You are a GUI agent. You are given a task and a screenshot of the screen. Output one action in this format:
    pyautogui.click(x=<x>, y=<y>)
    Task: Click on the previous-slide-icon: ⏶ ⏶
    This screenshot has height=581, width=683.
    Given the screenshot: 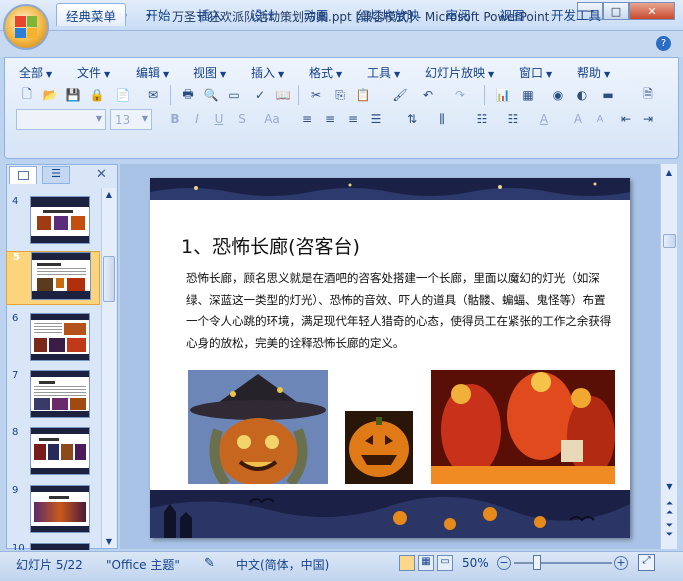 What is the action you would take?
    pyautogui.click(x=669, y=509)
    